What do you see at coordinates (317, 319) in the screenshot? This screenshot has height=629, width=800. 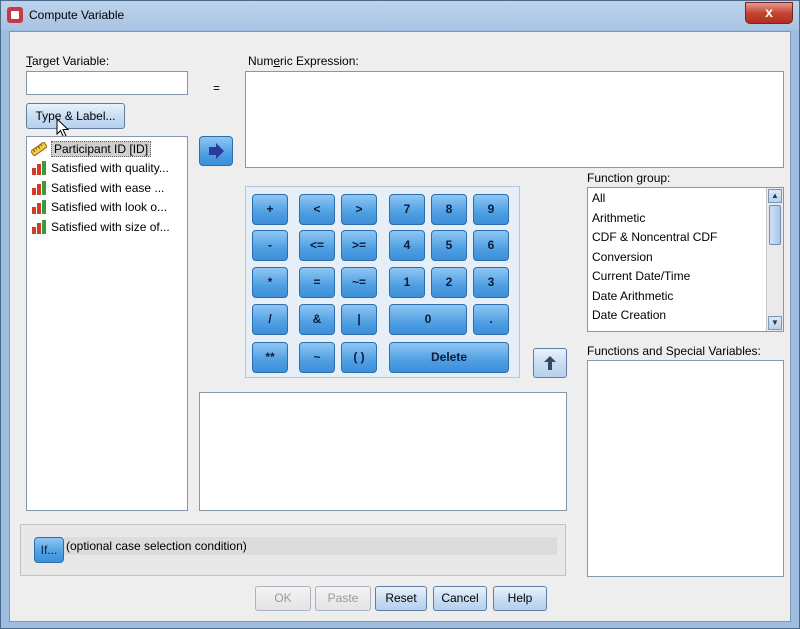 I see `key-and: &` at bounding box center [317, 319].